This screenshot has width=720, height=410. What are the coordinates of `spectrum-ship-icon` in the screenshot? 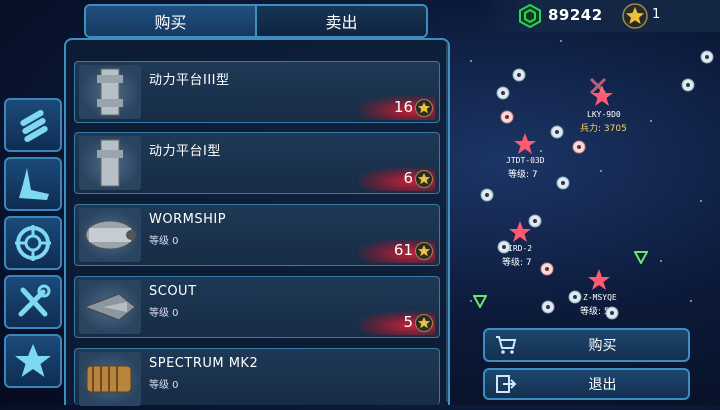 It's located at (109, 379).